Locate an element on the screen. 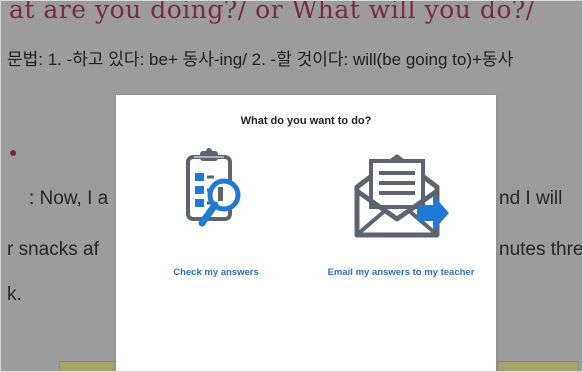 This screenshot has width=583, height=372. background-button-left is located at coordinates (90, 366).